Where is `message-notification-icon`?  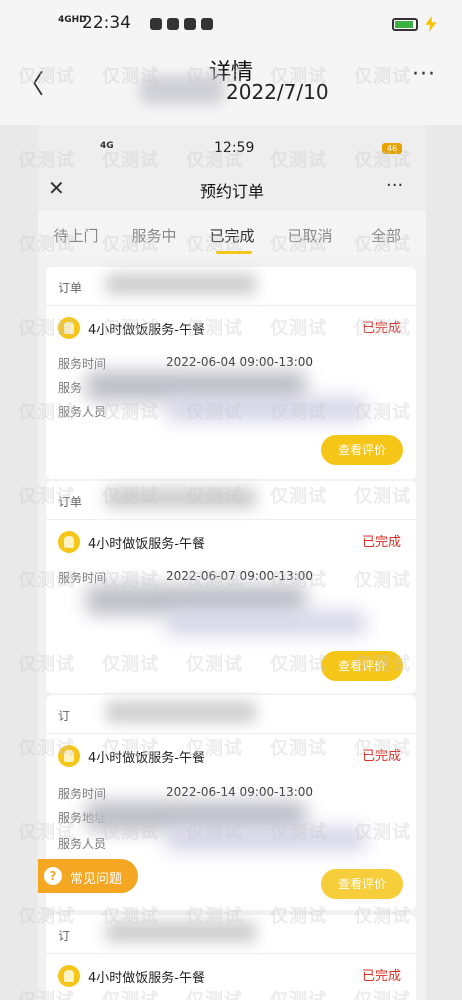 message-notification-icon is located at coordinates (207, 24).